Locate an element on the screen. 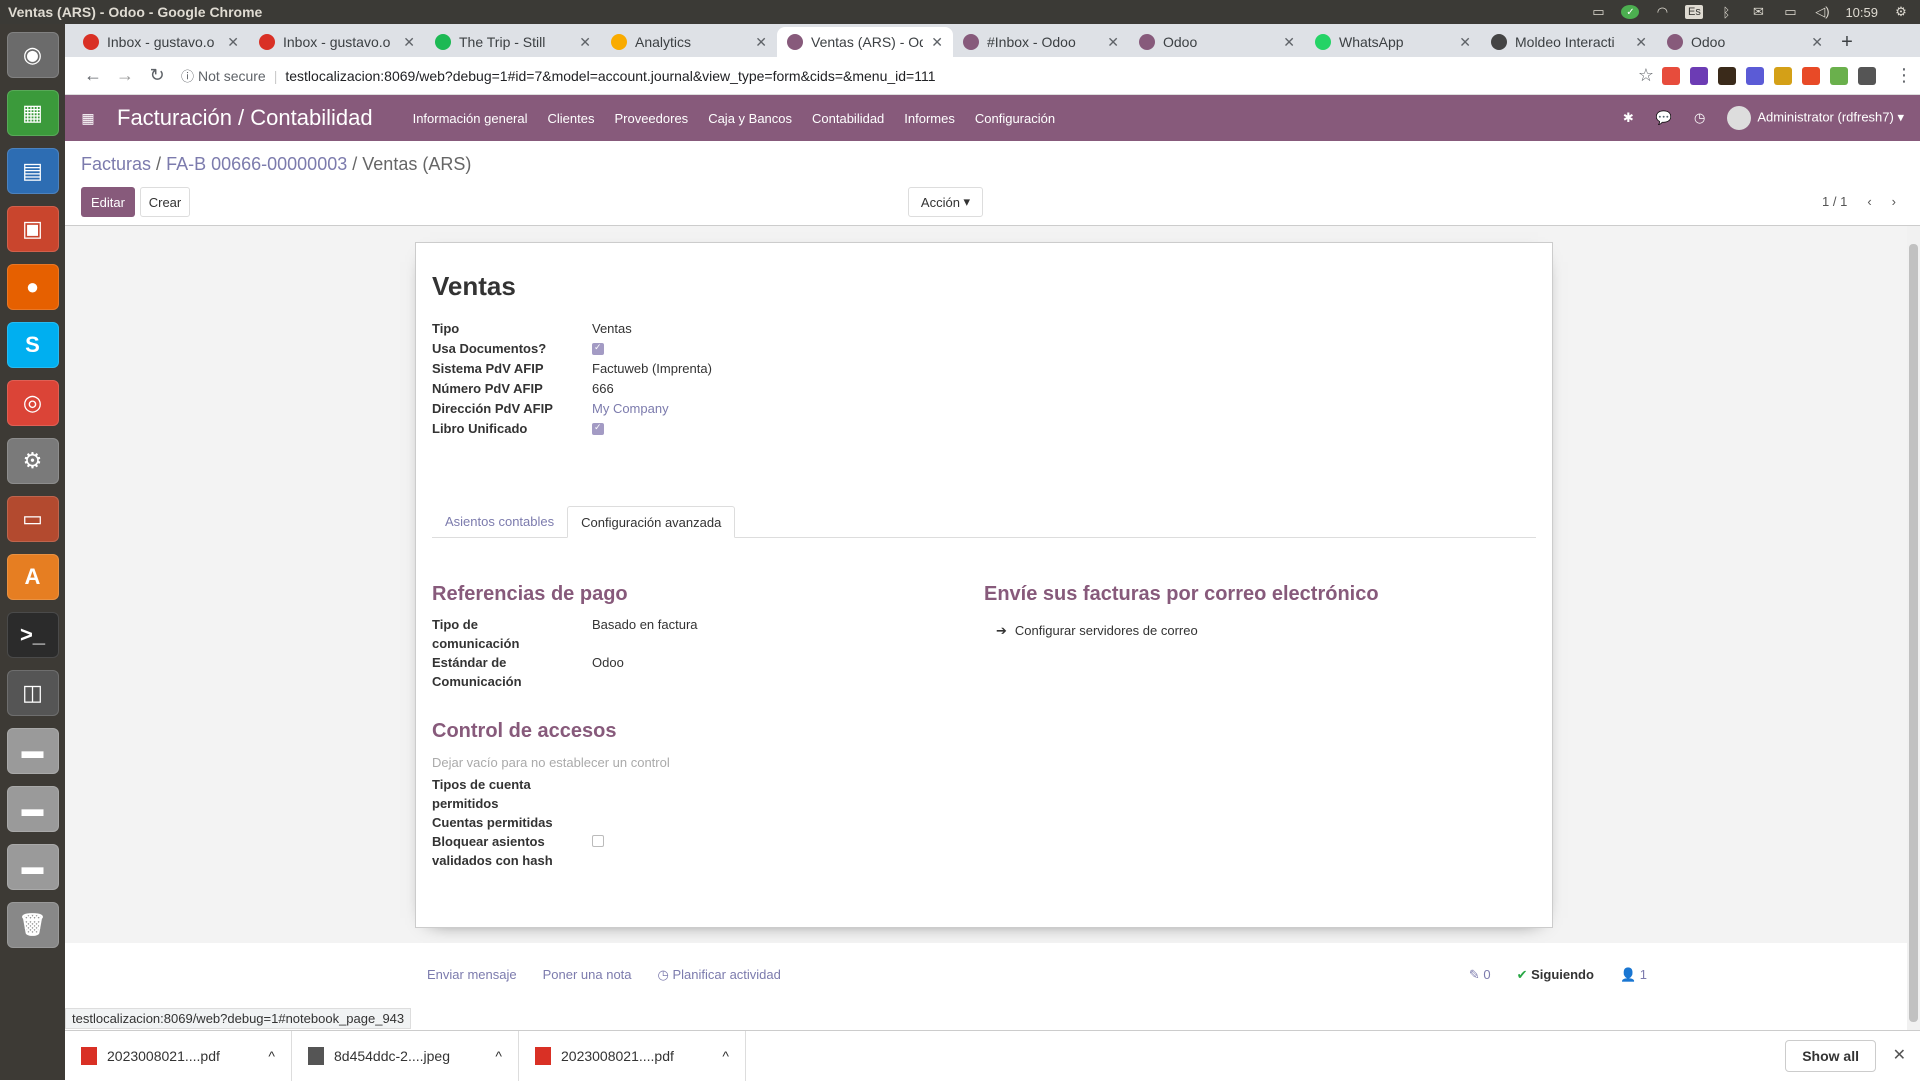 This screenshot has height=1081, width=1920. log-note-button: Poner una nota is located at coordinates (587, 975).